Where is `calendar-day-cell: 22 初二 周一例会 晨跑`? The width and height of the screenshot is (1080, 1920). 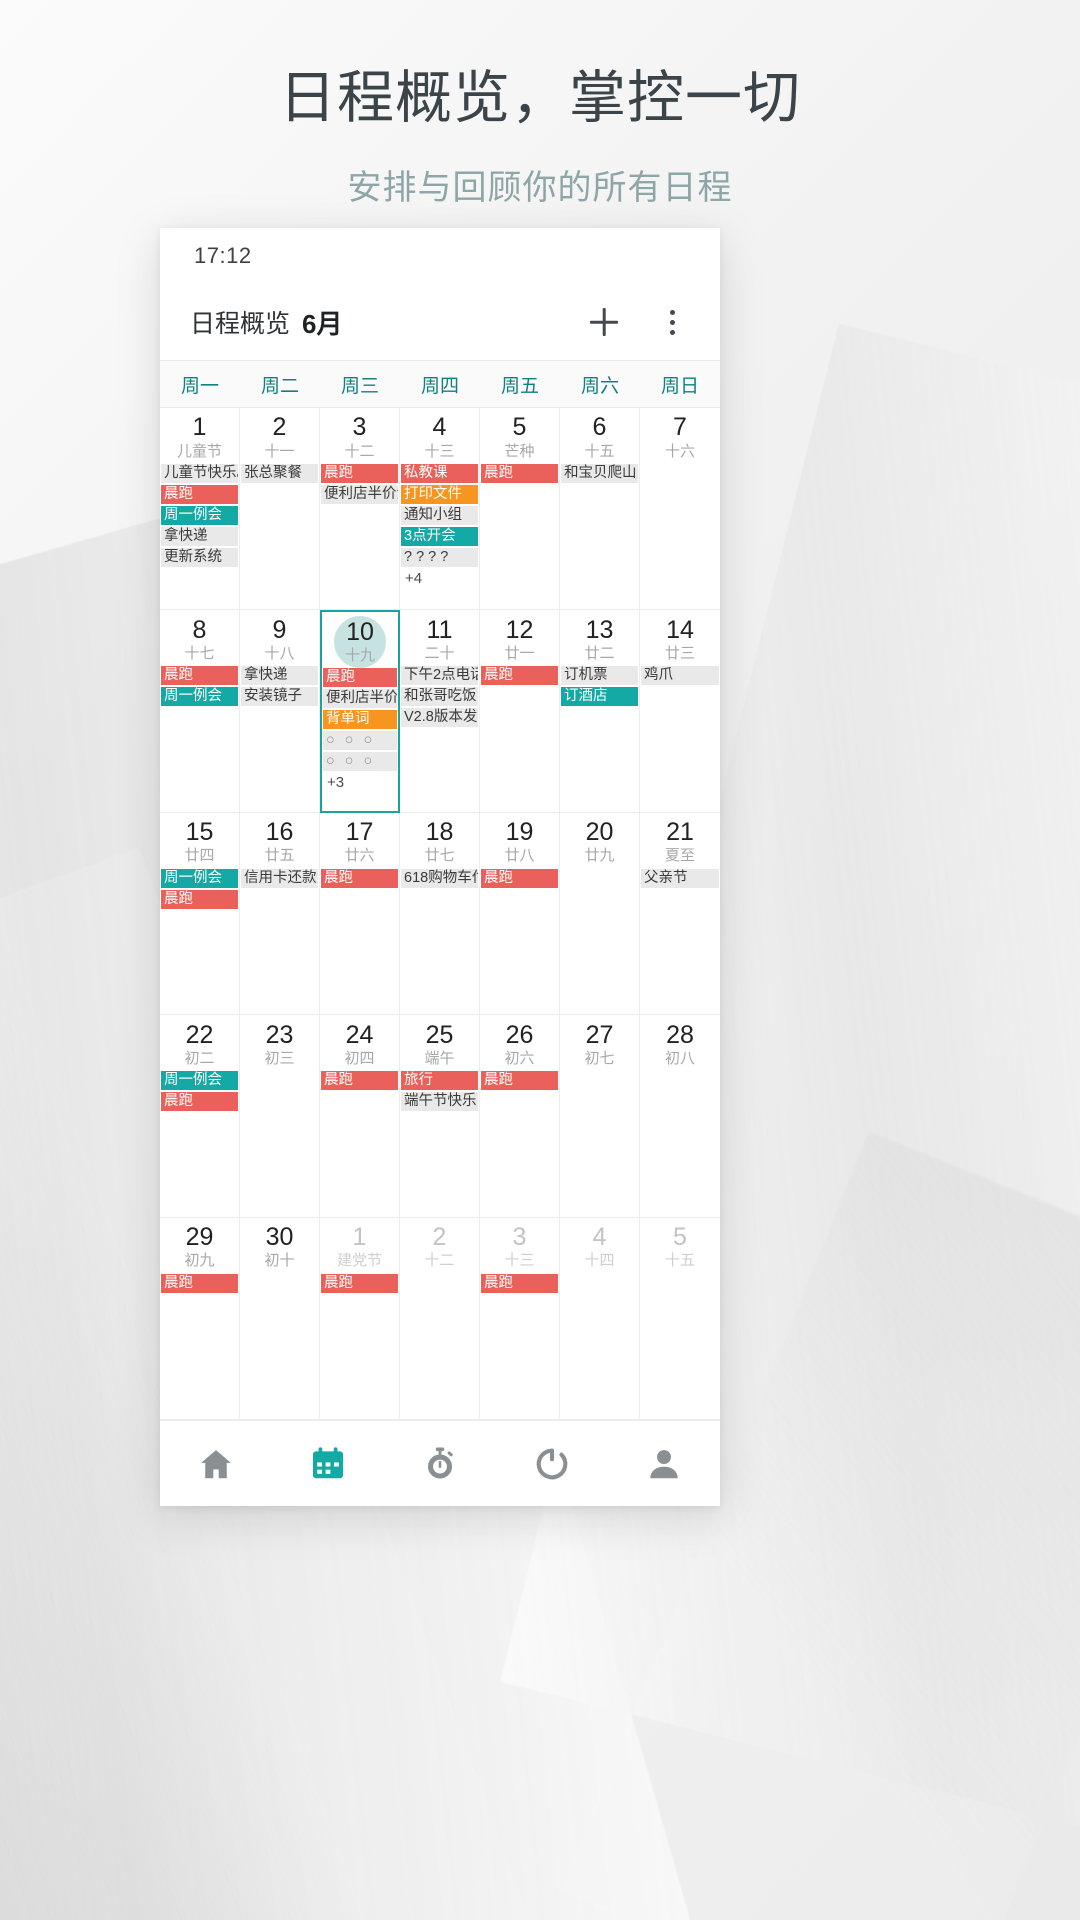 calendar-day-cell: 22 初二 周一例会 晨跑 is located at coordinates (200, 1116).